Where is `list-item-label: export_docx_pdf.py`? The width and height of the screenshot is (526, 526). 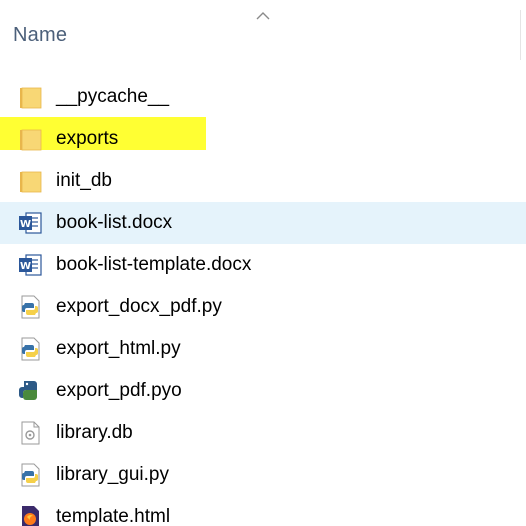
list-item-label: export_docx_pdf.py is located at coordinates (139, 306).